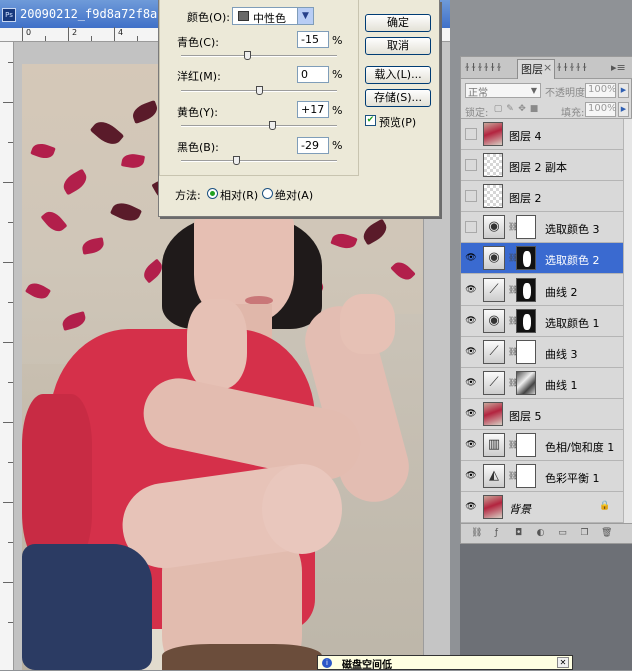 The height and width of the screenshot is (671, 632). I want to click on adjustment-layer-icon: ◐, so click(540, 533).